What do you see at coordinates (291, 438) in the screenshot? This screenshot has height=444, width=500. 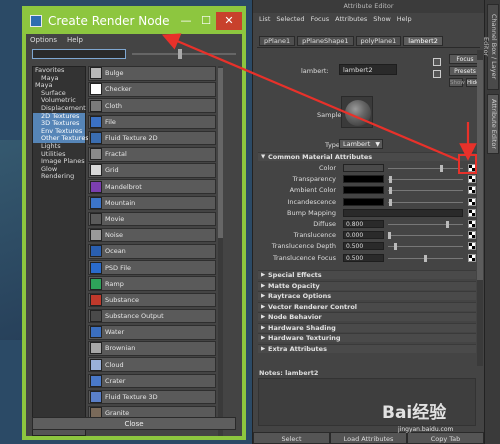 I see `bottom-button: Select` at bounding box center [291, 438].